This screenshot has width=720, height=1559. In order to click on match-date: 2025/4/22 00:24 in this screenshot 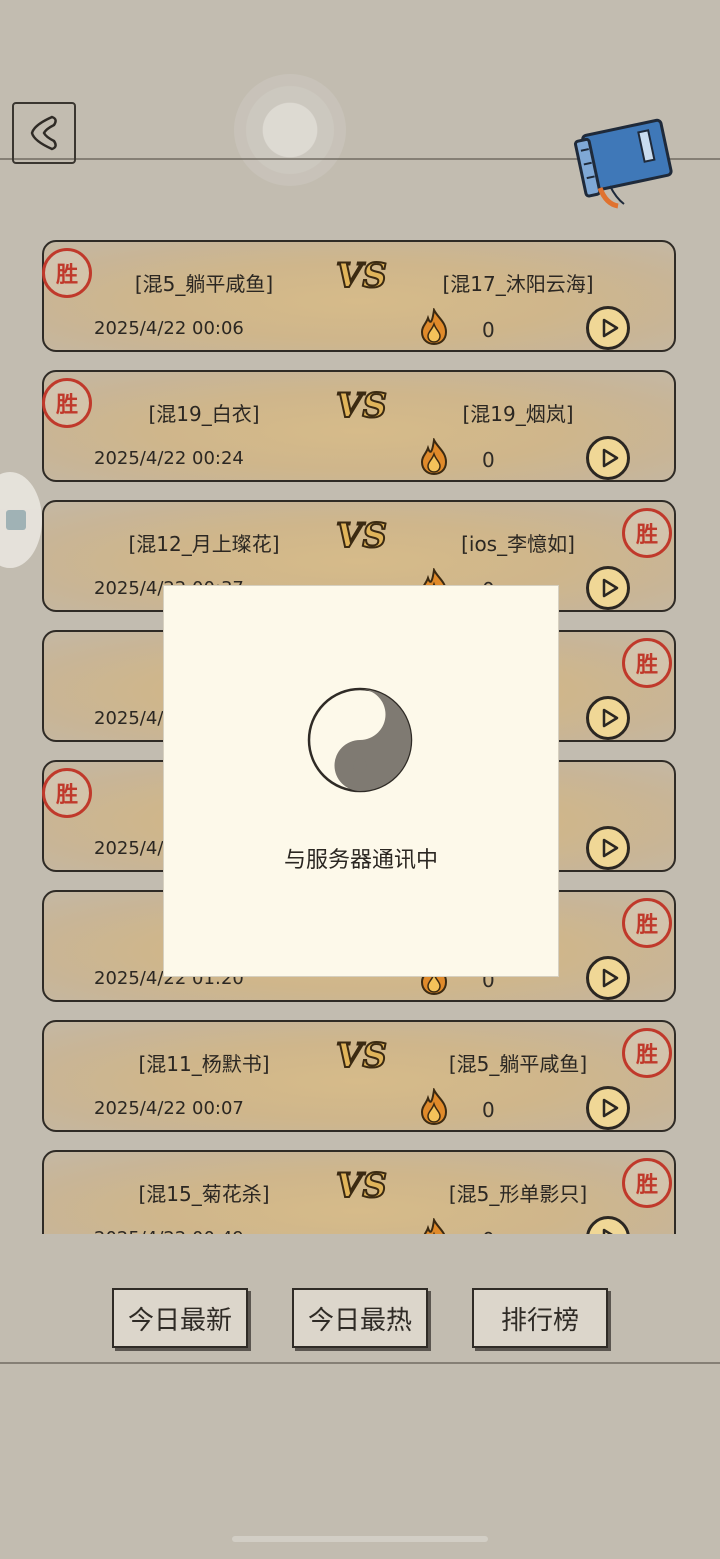, I will do `click(169, 458)`.